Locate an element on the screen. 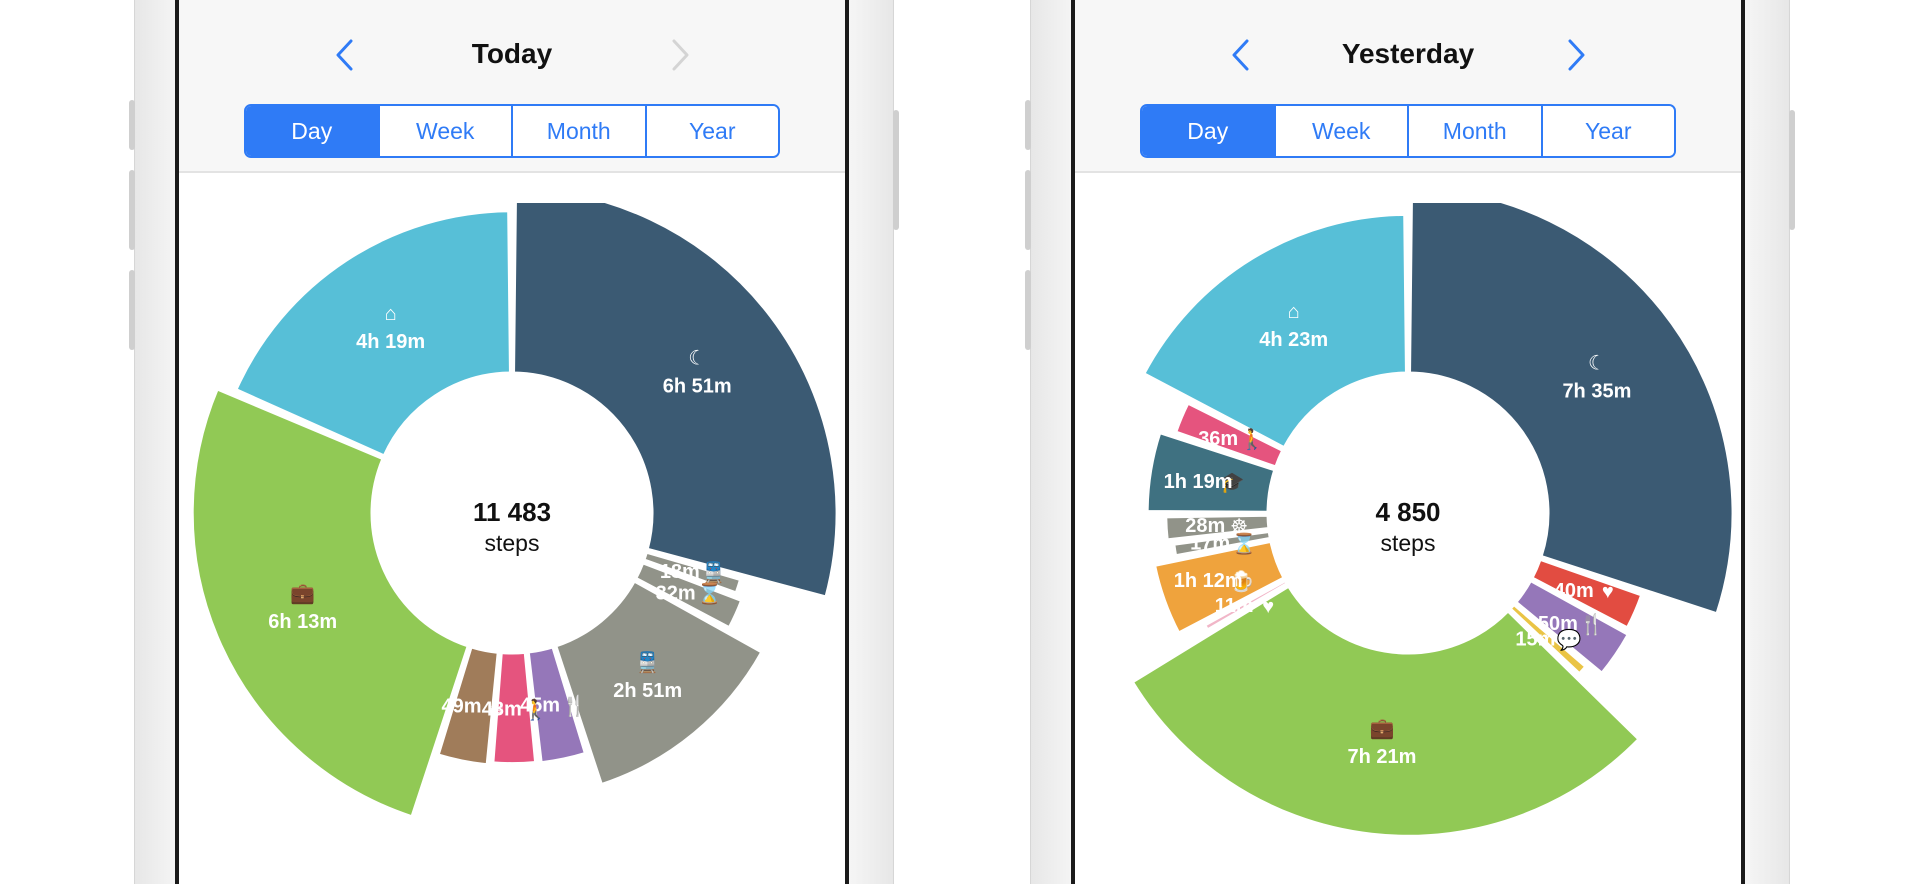 The image size is (1918, 884). day-title: Today is located at coordinates (512, 53).